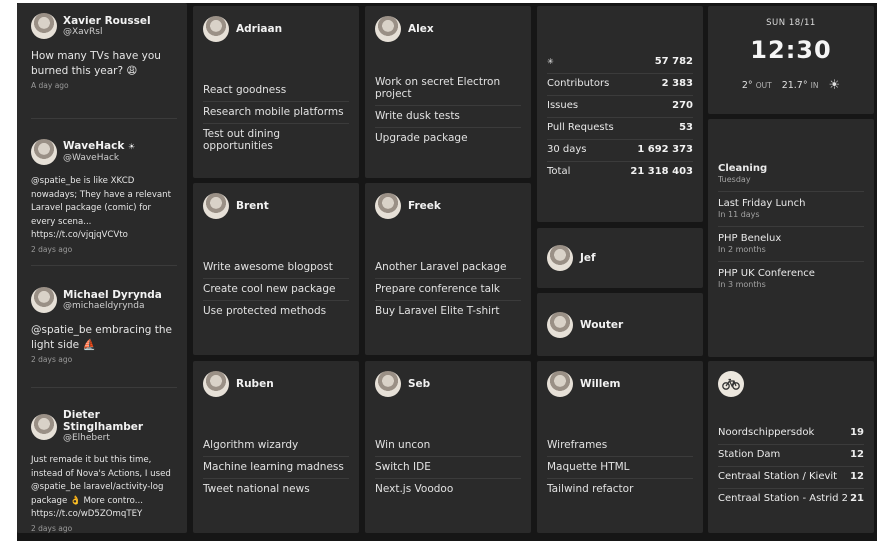 The height and width of the screenshot is (559, 880). What do you see at coordinates (734, 179) in the screenshot?
I see `event-when: Tuesday` at bounding box center [734, 179].